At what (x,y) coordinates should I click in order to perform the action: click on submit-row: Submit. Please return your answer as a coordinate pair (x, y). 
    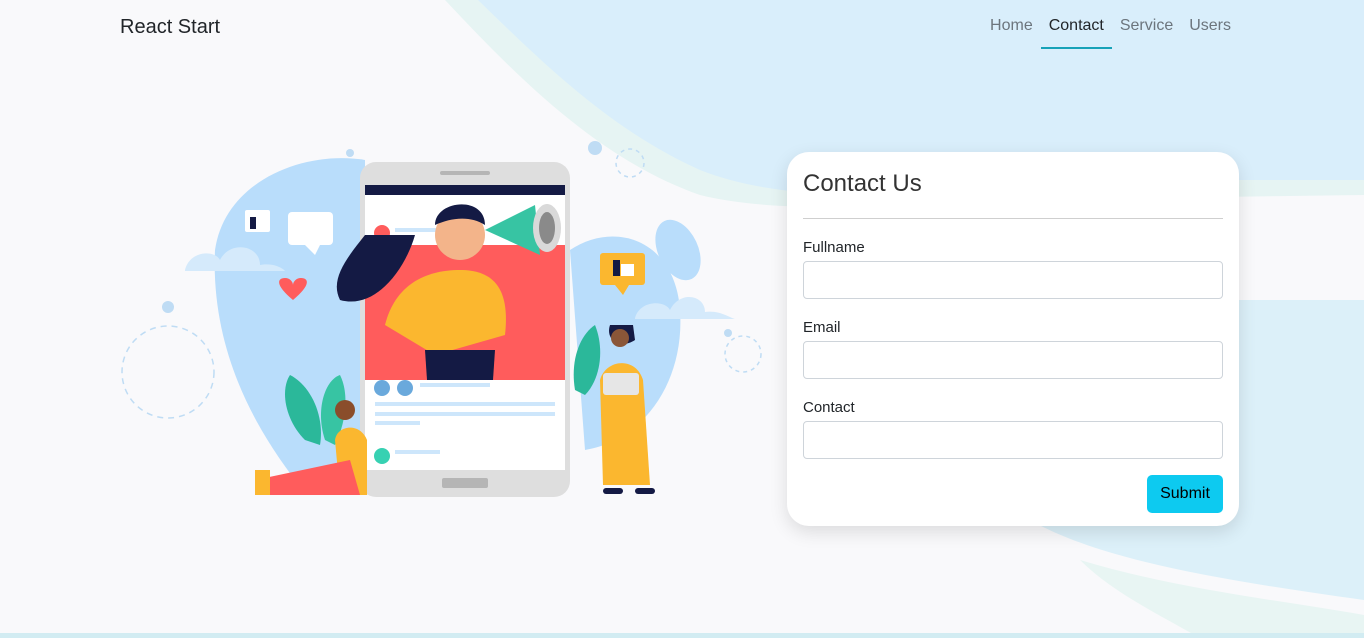
    Looking at the image, I should click on (1013, 494).